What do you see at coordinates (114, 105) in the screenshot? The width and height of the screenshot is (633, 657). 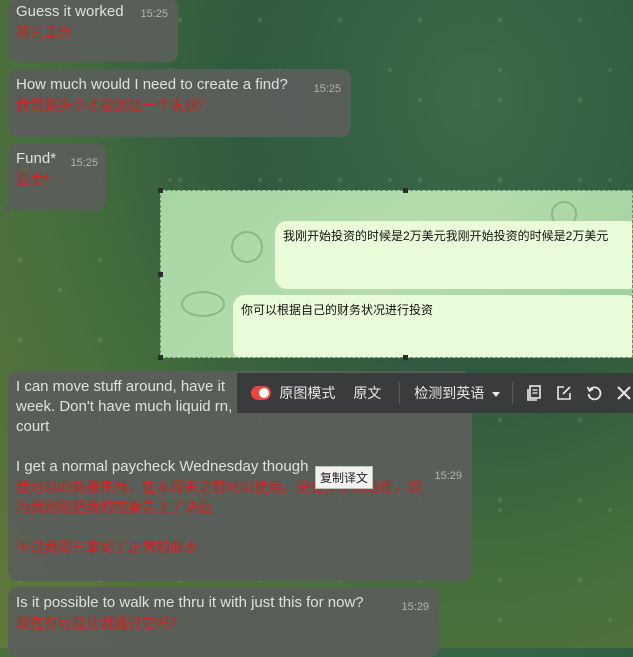 I see `message-translated-text: 我需要多少才能创建一个发现？` at bounding box center [114, 105].